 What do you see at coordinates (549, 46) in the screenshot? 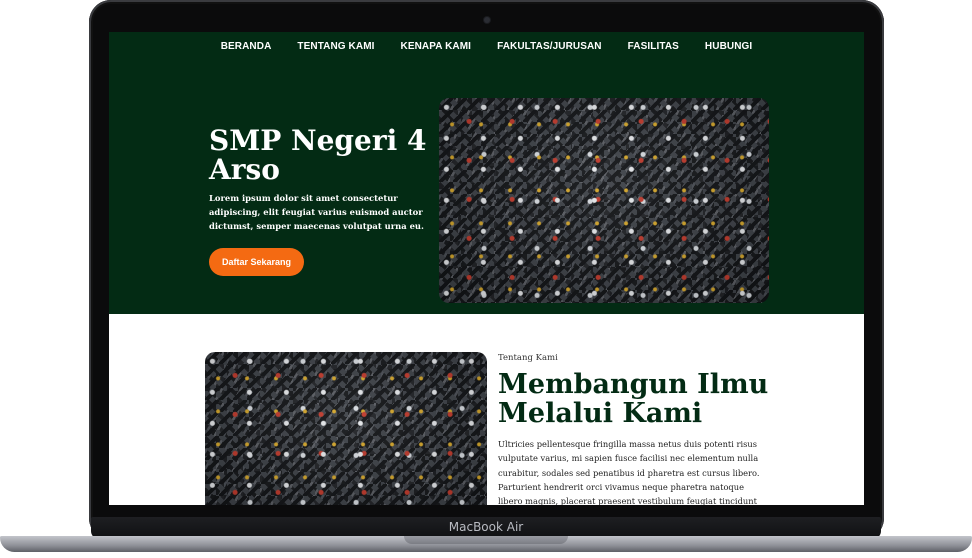
I see `nav-item-fakultas-jurusan: FAKULTAS/JURUSAN` at bounding box center [549, 46].